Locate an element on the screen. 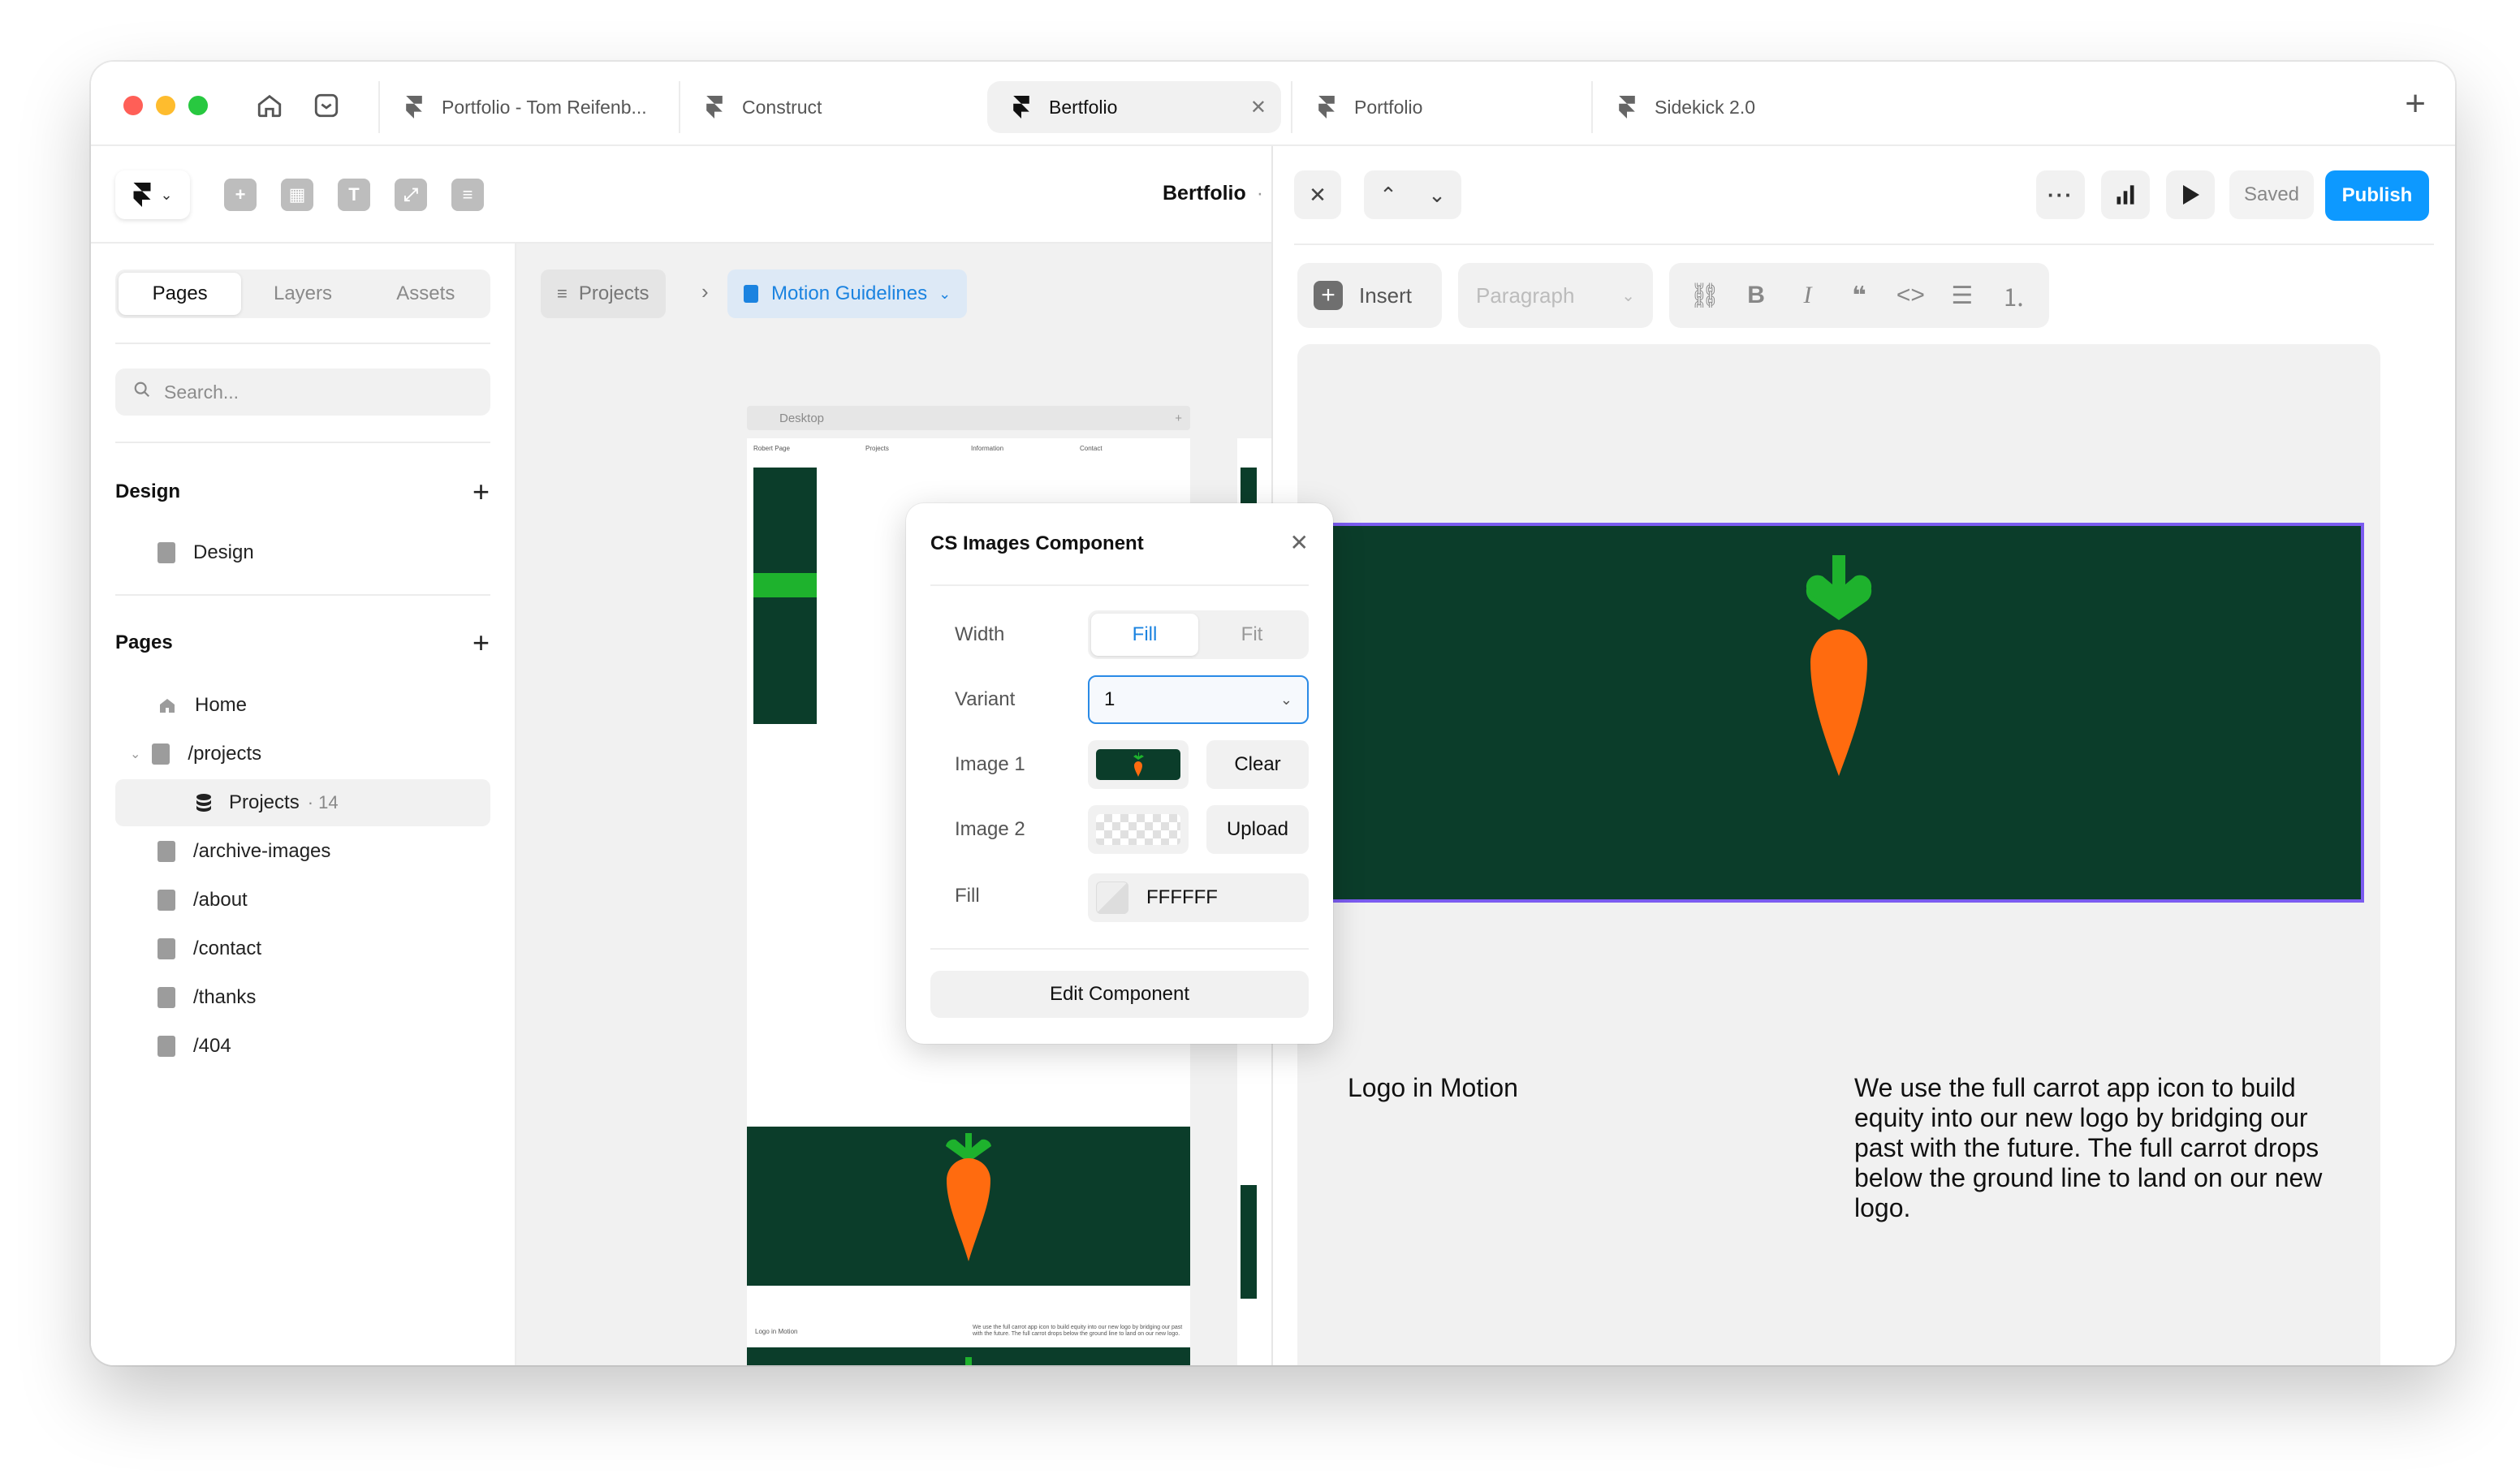 The width and height of the screenshot is (2520, 1474). code-icon: <> is located at coordinates (1910, 295).